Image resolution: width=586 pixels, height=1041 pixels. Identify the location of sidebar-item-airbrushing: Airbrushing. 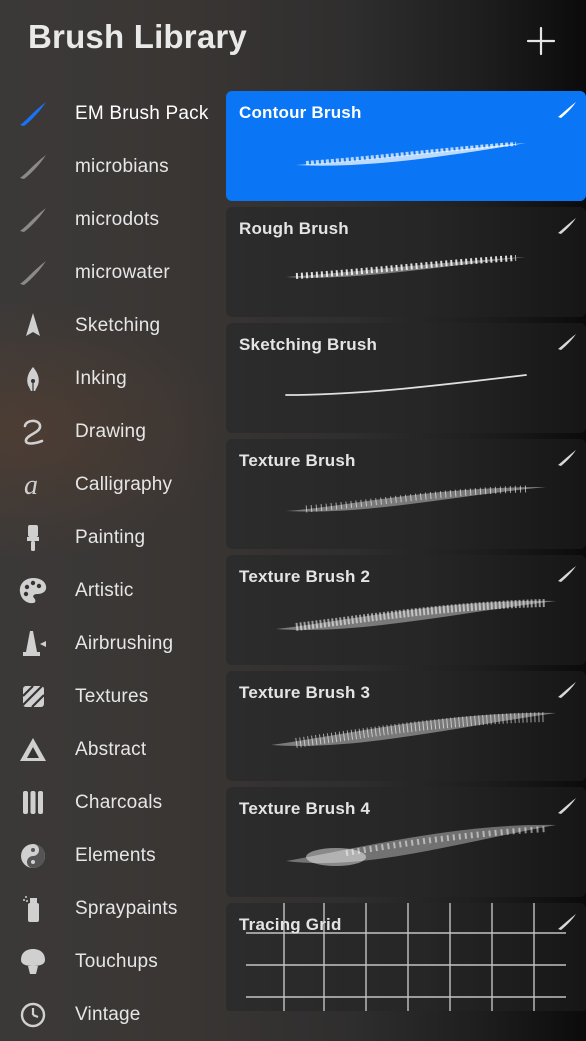
(111, 643).